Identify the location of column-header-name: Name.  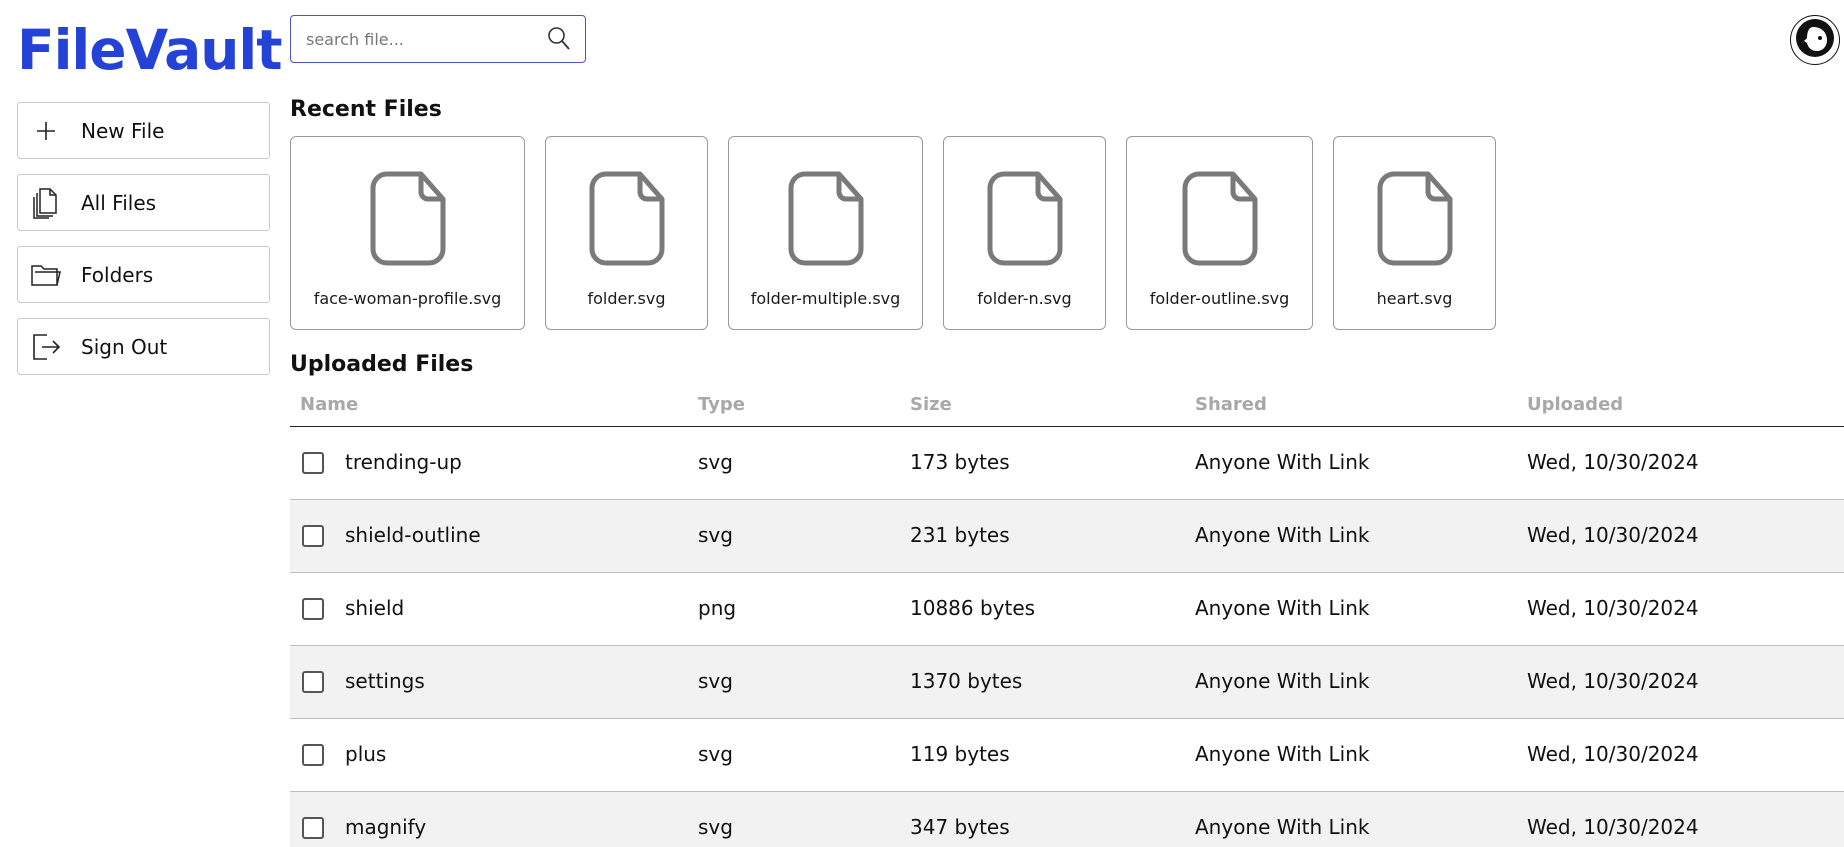
(329, 404).